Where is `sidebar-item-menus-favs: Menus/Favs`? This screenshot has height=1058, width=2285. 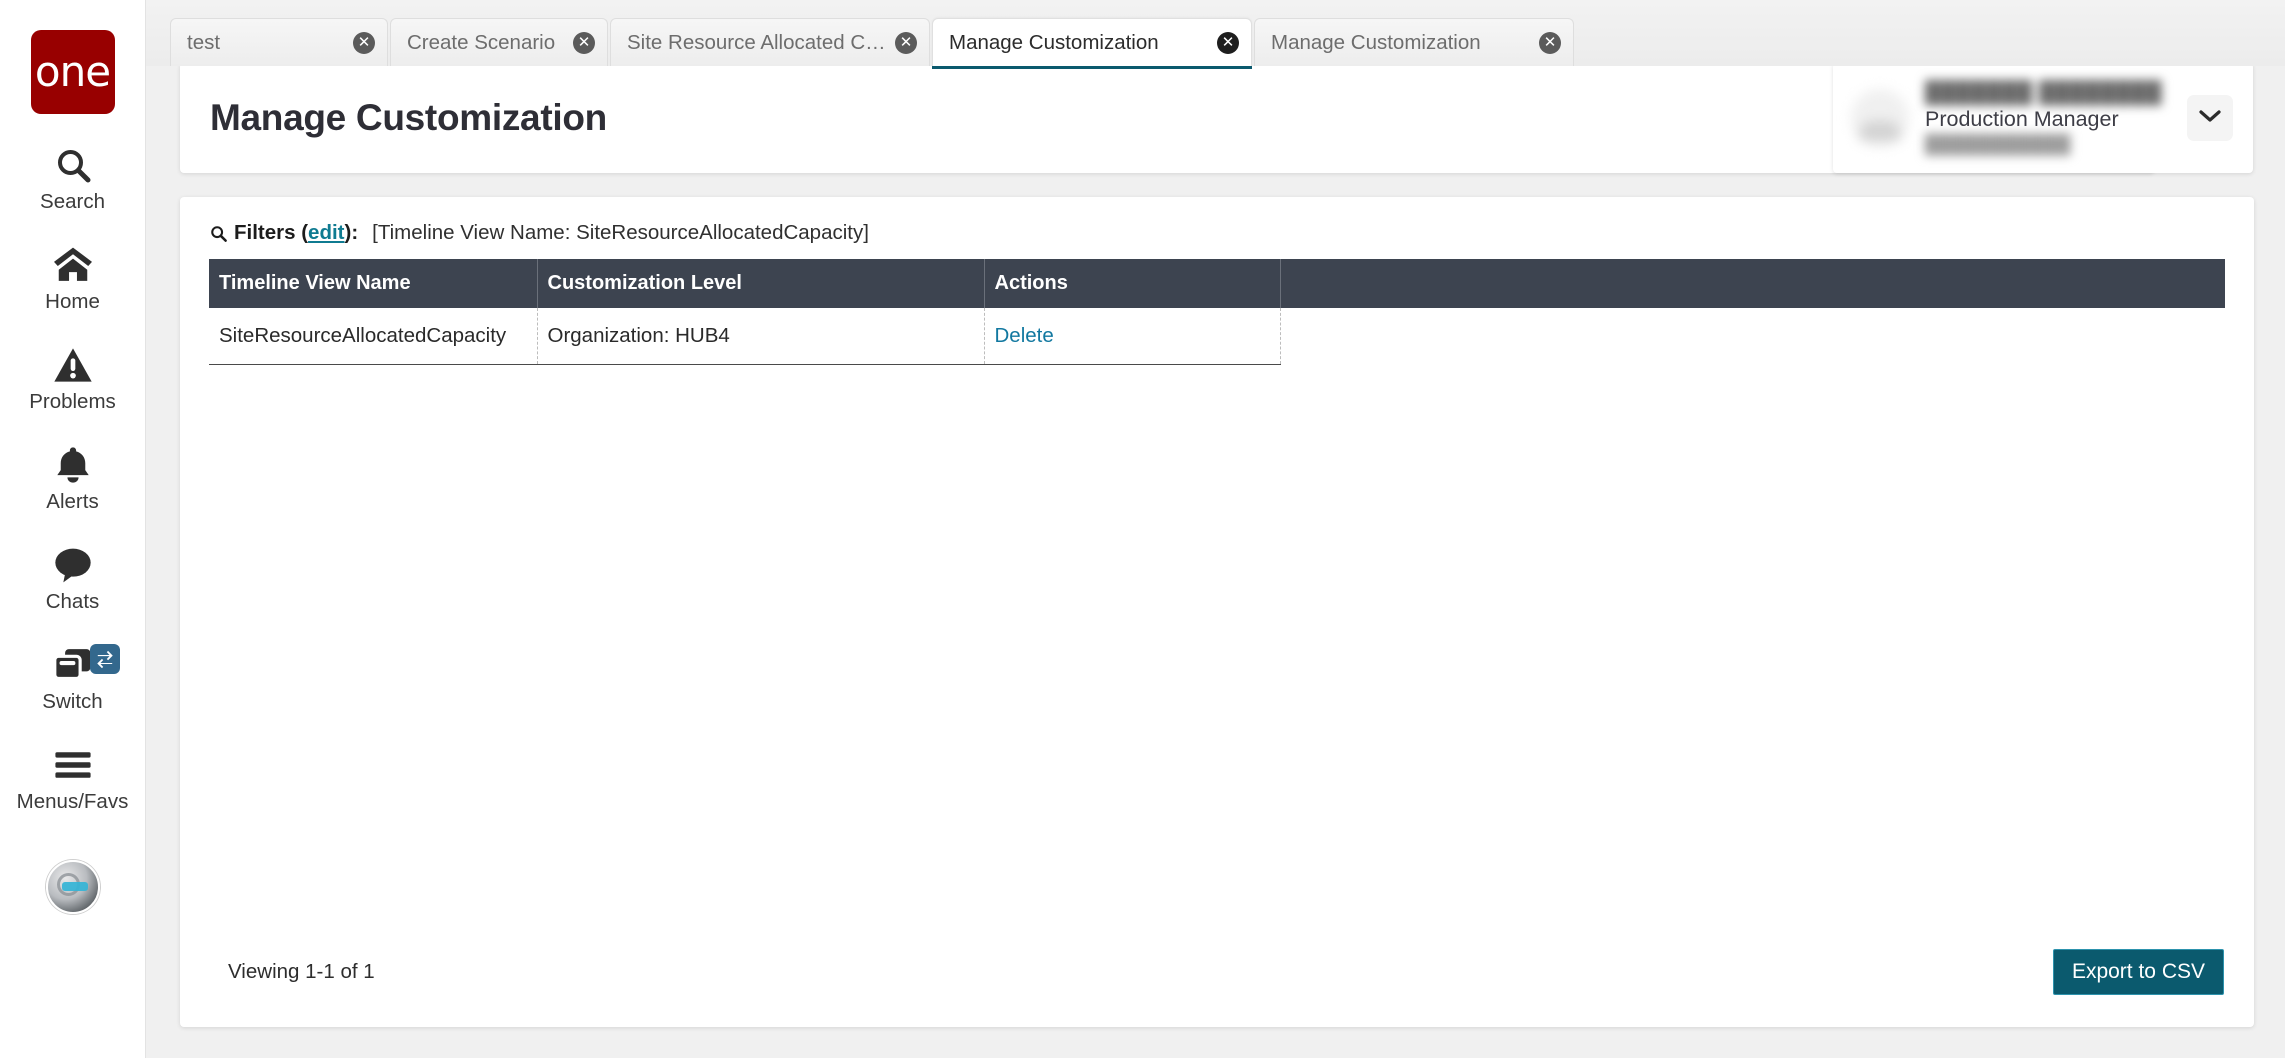 sidebar-item-menus-favs: Menus/Favs is located at coordinates (73, 779).